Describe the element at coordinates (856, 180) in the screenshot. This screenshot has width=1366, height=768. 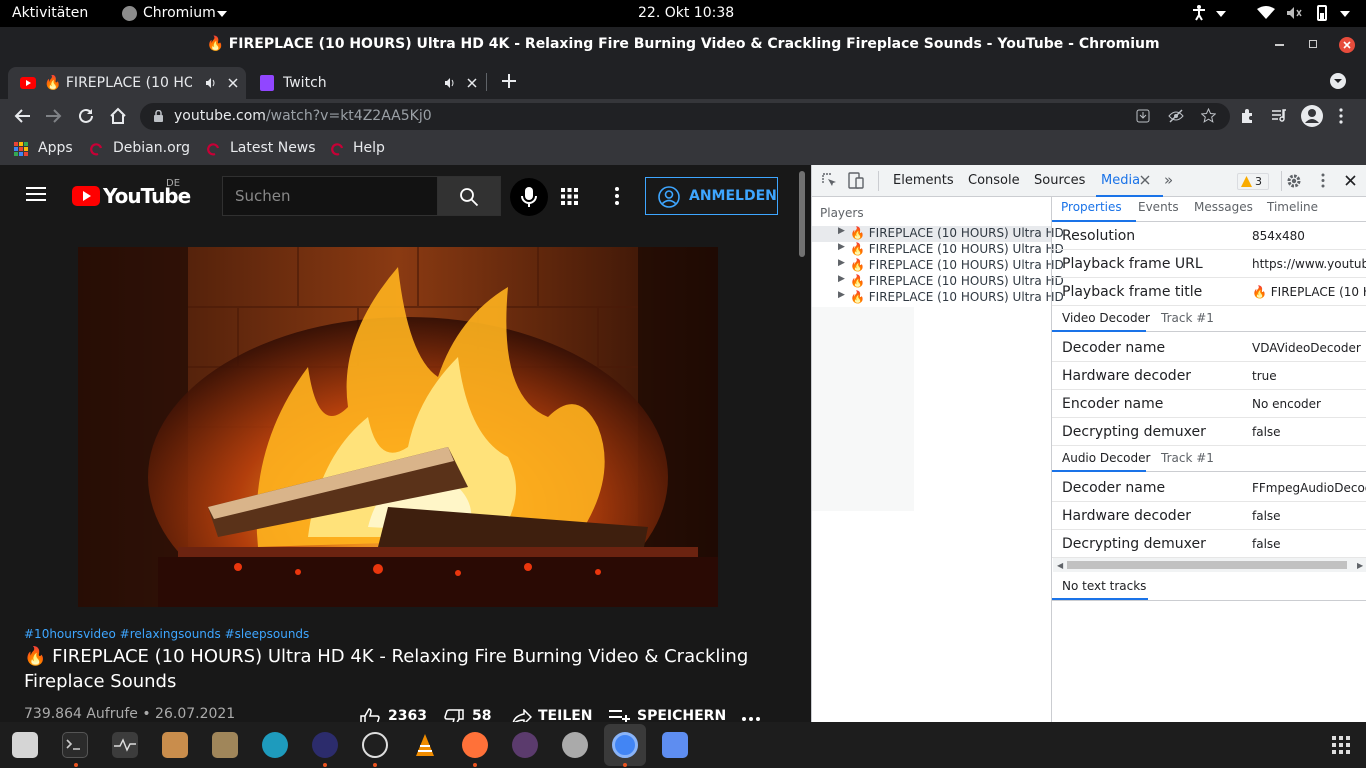
I see `device-toolbar-icon` at that location.